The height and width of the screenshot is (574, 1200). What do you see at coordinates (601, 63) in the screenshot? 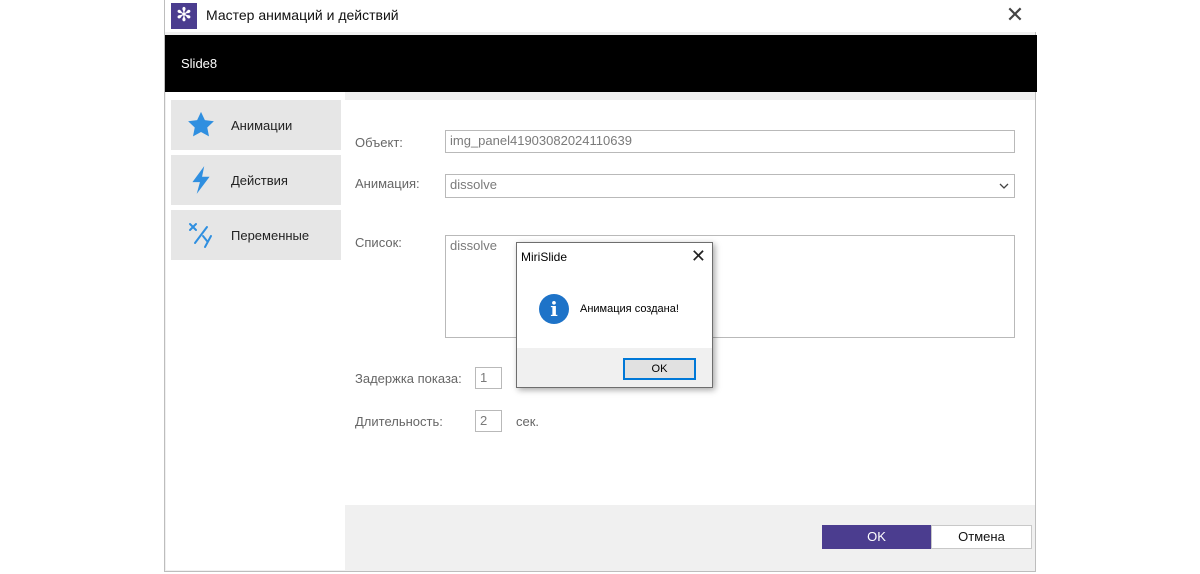
I see `slide-header: Slide8` at bounding box center [601, 63].